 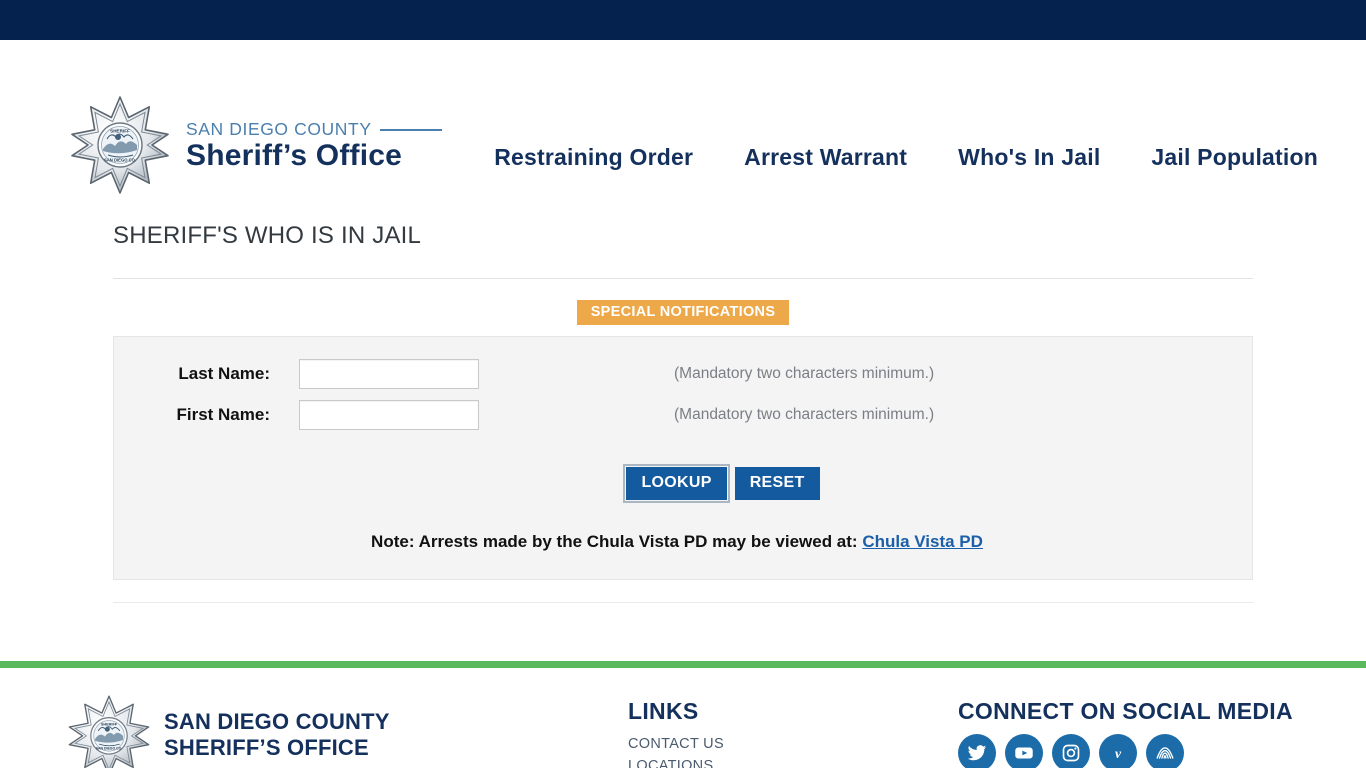 What do you see at coordinates (389, 373) in the screenshot?
I see `last-name-input` at bounding box center [389, 373].